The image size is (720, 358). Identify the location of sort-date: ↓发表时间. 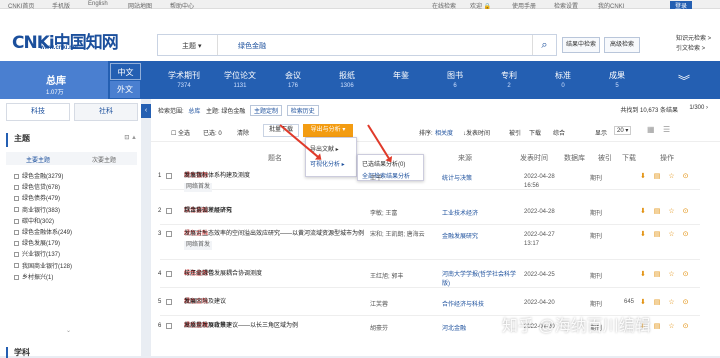
(476, 132).